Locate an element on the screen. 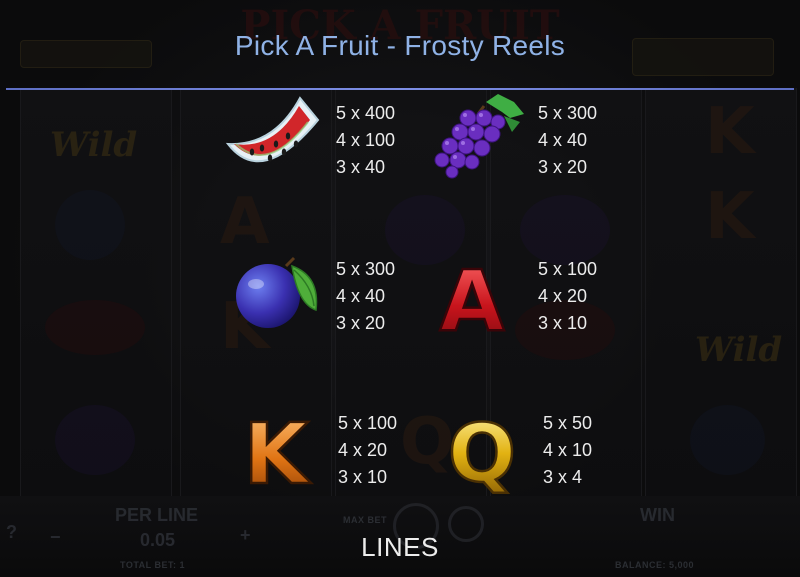  payout-row: 4 x 10 is located at coordinates (568, 450).